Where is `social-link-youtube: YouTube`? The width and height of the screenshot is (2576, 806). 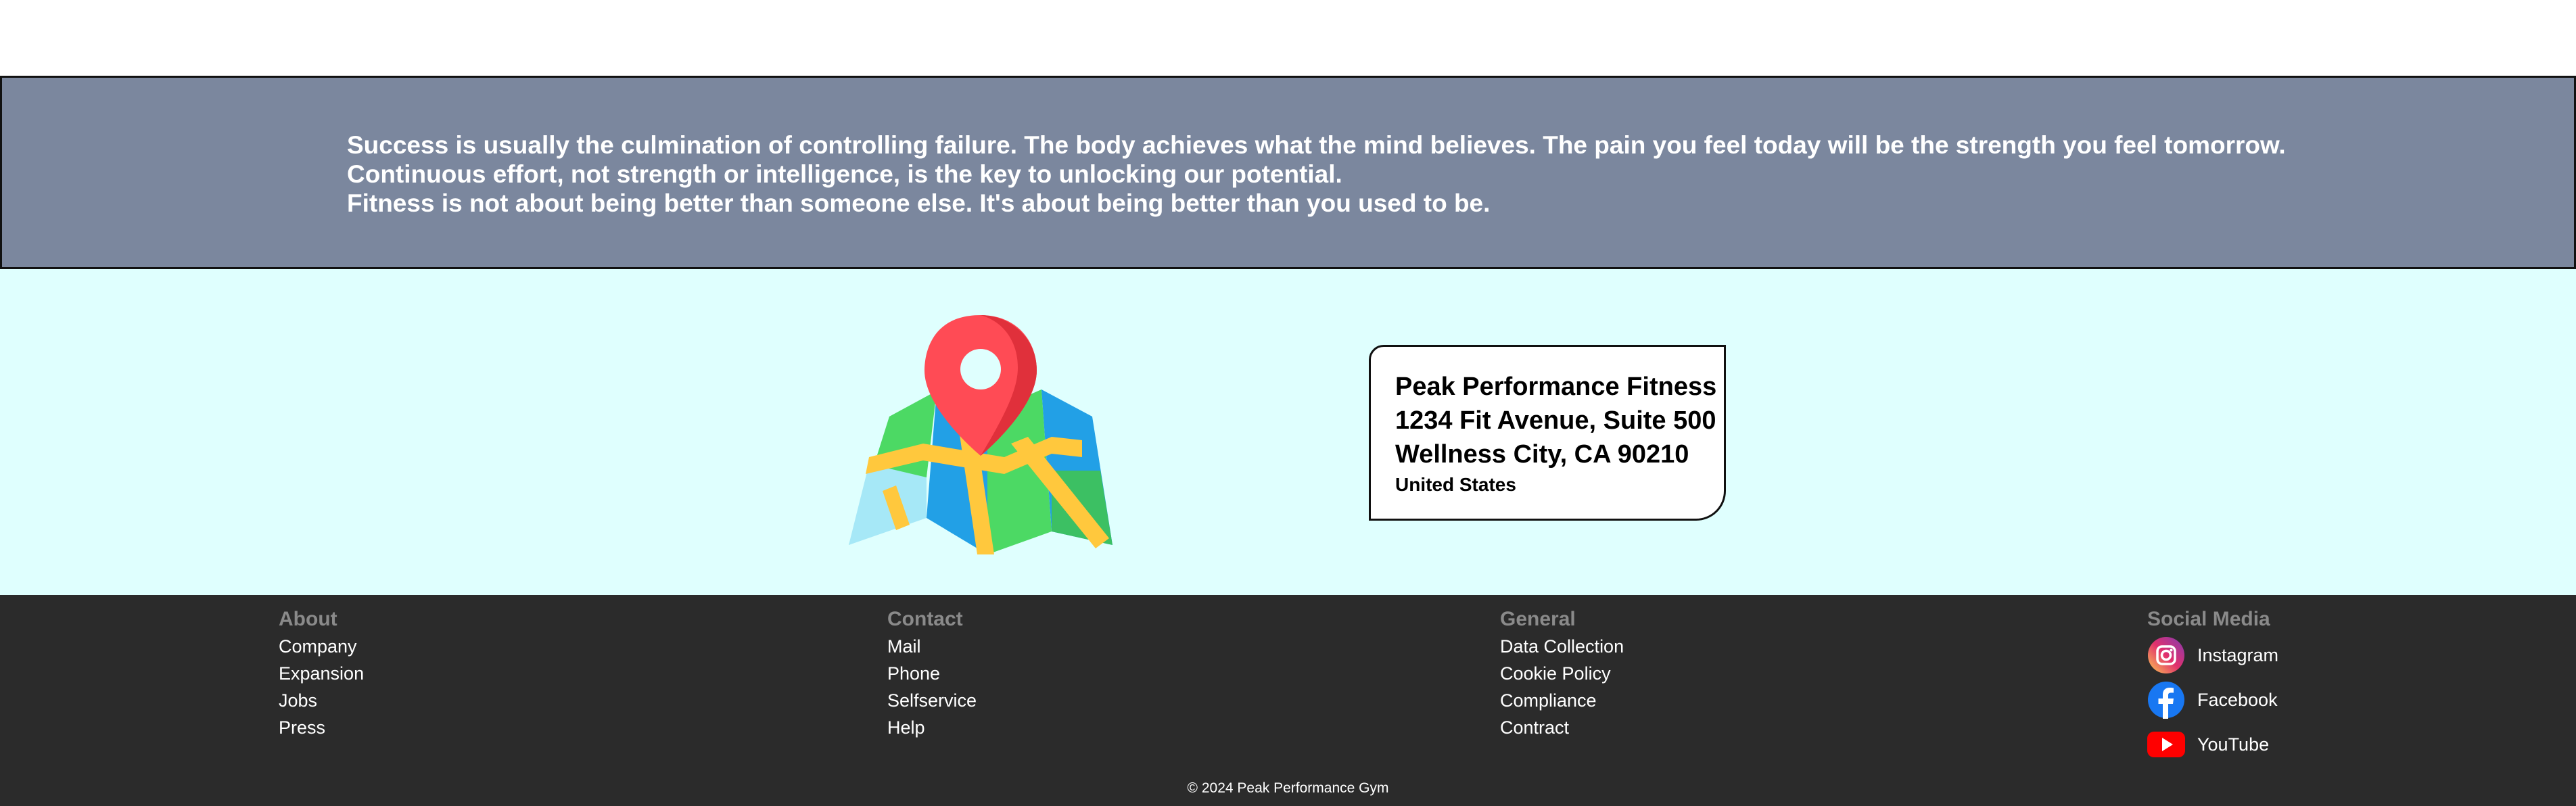
social-link-youtube: YouTube is located at coordinates (2212, 744).